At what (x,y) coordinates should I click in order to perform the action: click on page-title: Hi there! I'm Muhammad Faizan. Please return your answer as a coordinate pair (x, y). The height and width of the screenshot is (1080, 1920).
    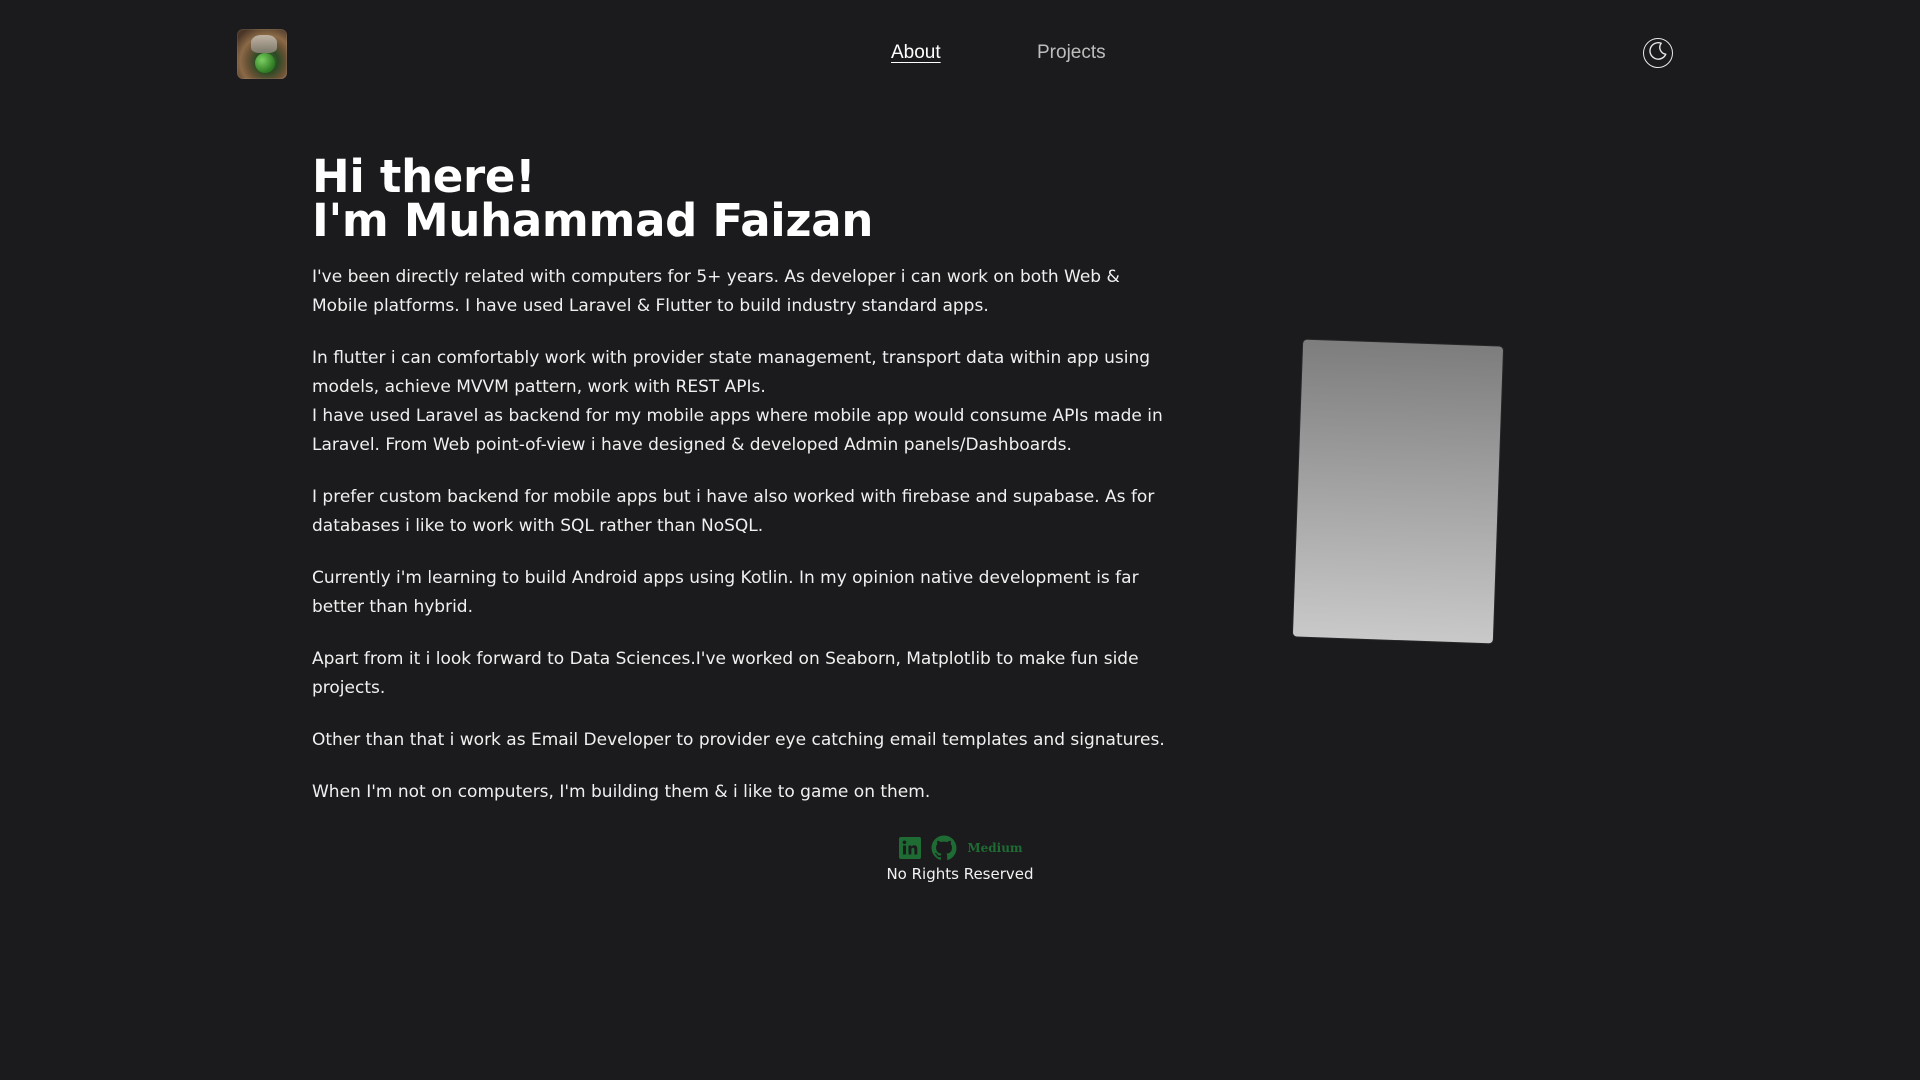
    Looking at the image, I should click on (742, 198).